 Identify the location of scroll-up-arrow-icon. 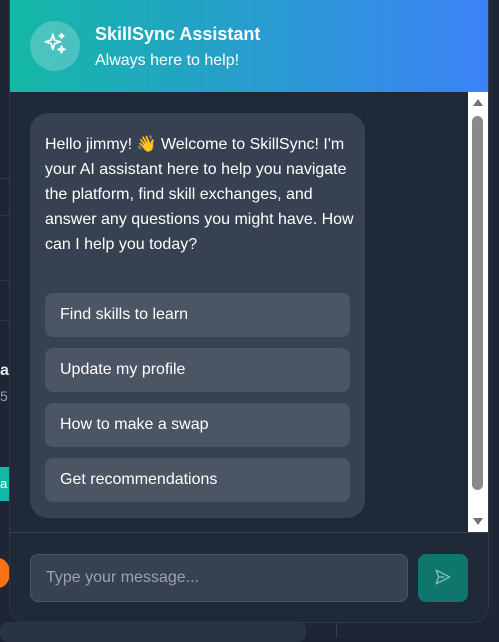
(478, 102).